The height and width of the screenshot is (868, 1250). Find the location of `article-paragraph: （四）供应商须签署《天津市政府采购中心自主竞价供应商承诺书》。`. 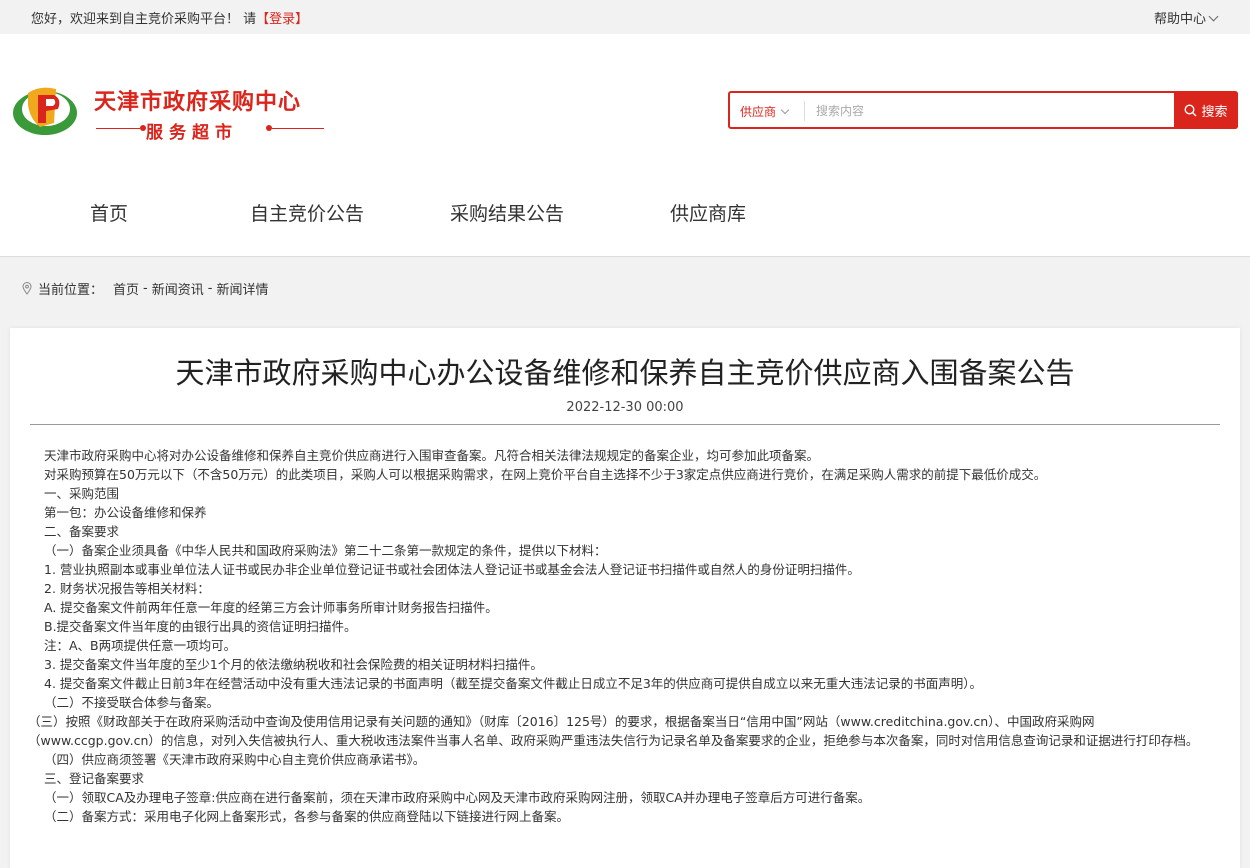

article-paragraph: （四）供应商须签署《天津市政府采购中心自主竞价供应商承诺书》。 is located at coordinates (235, 759).